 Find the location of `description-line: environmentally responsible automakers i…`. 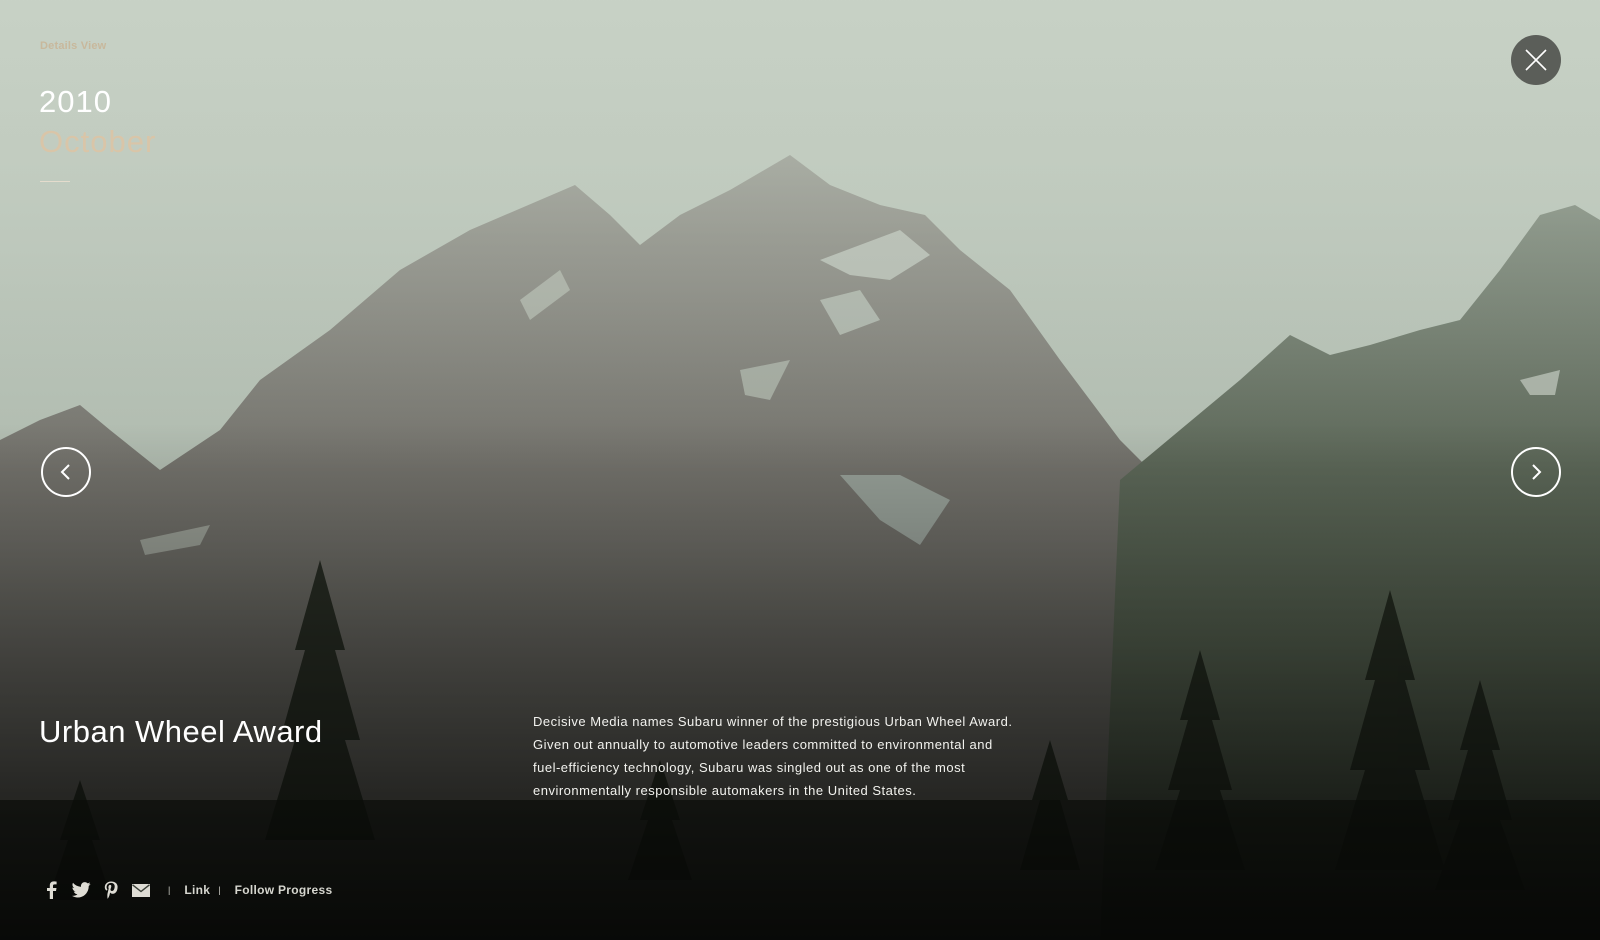

description-line: environmentally responsible automakers i… is located at coordinates (725, 790).